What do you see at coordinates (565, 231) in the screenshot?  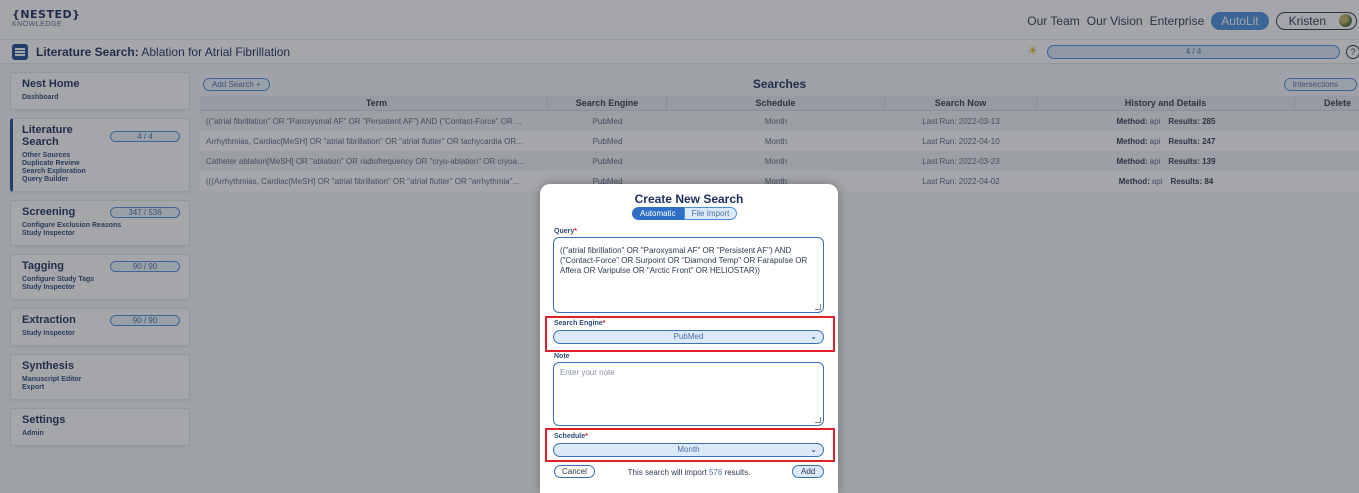 I see `query-label: Query*` at bounding box center [565, 231].